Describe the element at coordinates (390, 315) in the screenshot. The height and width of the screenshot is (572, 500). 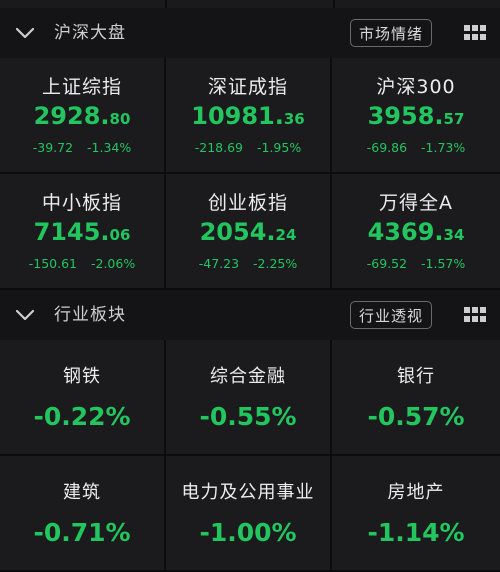
I see `sector-insight-button: 行业透视` at that location.